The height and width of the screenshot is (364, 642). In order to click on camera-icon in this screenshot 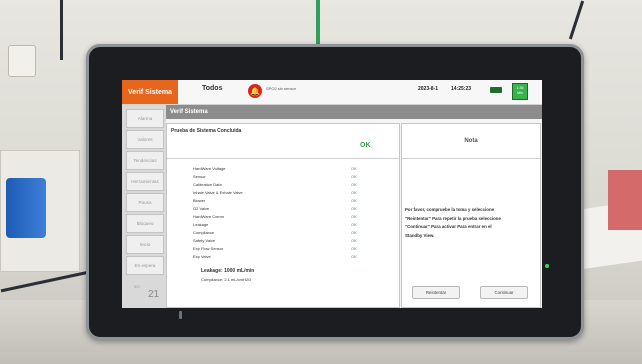, I will do `click(180, 315)`.